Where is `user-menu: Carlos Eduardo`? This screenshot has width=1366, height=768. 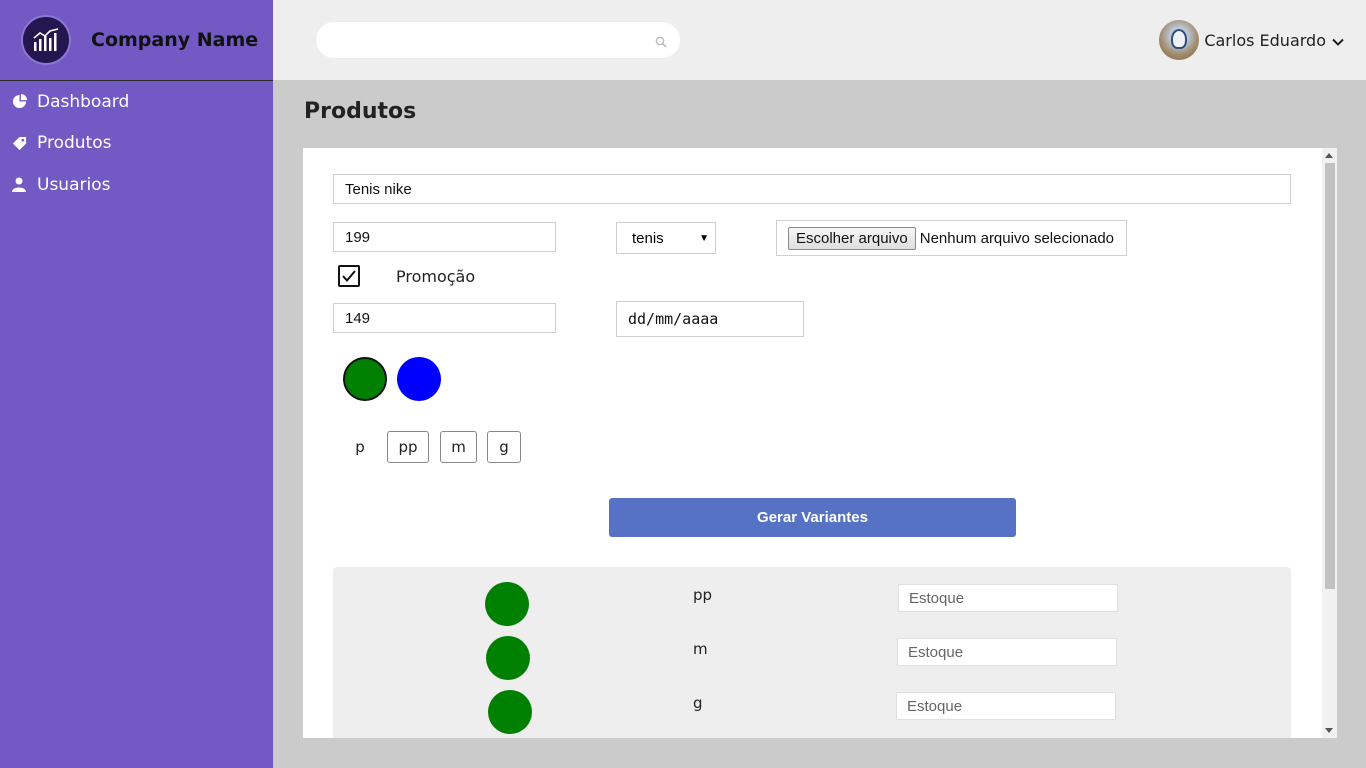
user-menu: Carlos Eduardo is located at coordinates (1251, 40).